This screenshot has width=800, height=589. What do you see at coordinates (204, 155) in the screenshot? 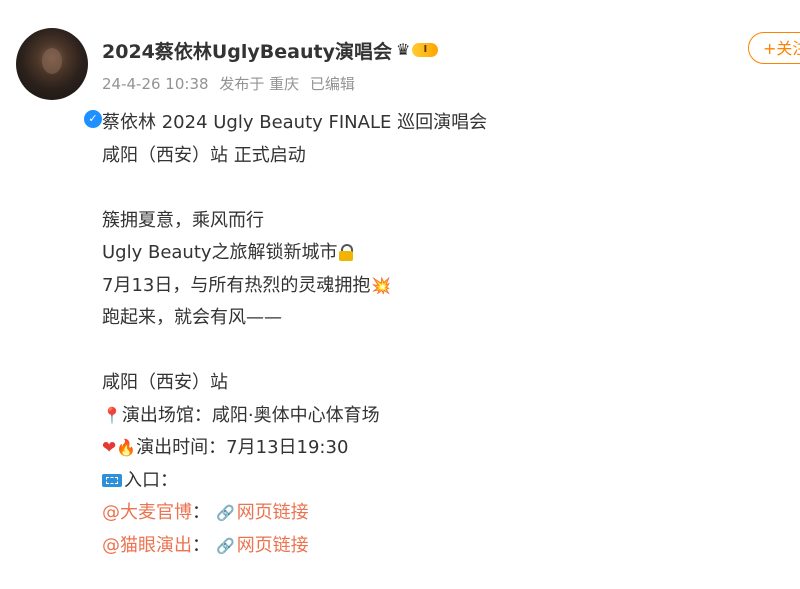
I see `content-line: 咸阳（西安）站 正式启动` at bounding box center [204, 155].